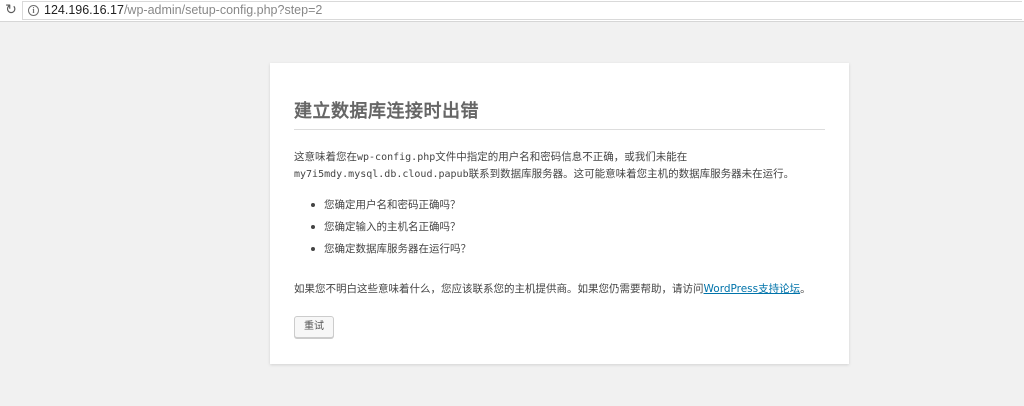 Image resolution: width=1024 pixels, height=406 pixels. I want to click on url-path: /wp-admin/setup-config.php?step=2, so click(223, 10).